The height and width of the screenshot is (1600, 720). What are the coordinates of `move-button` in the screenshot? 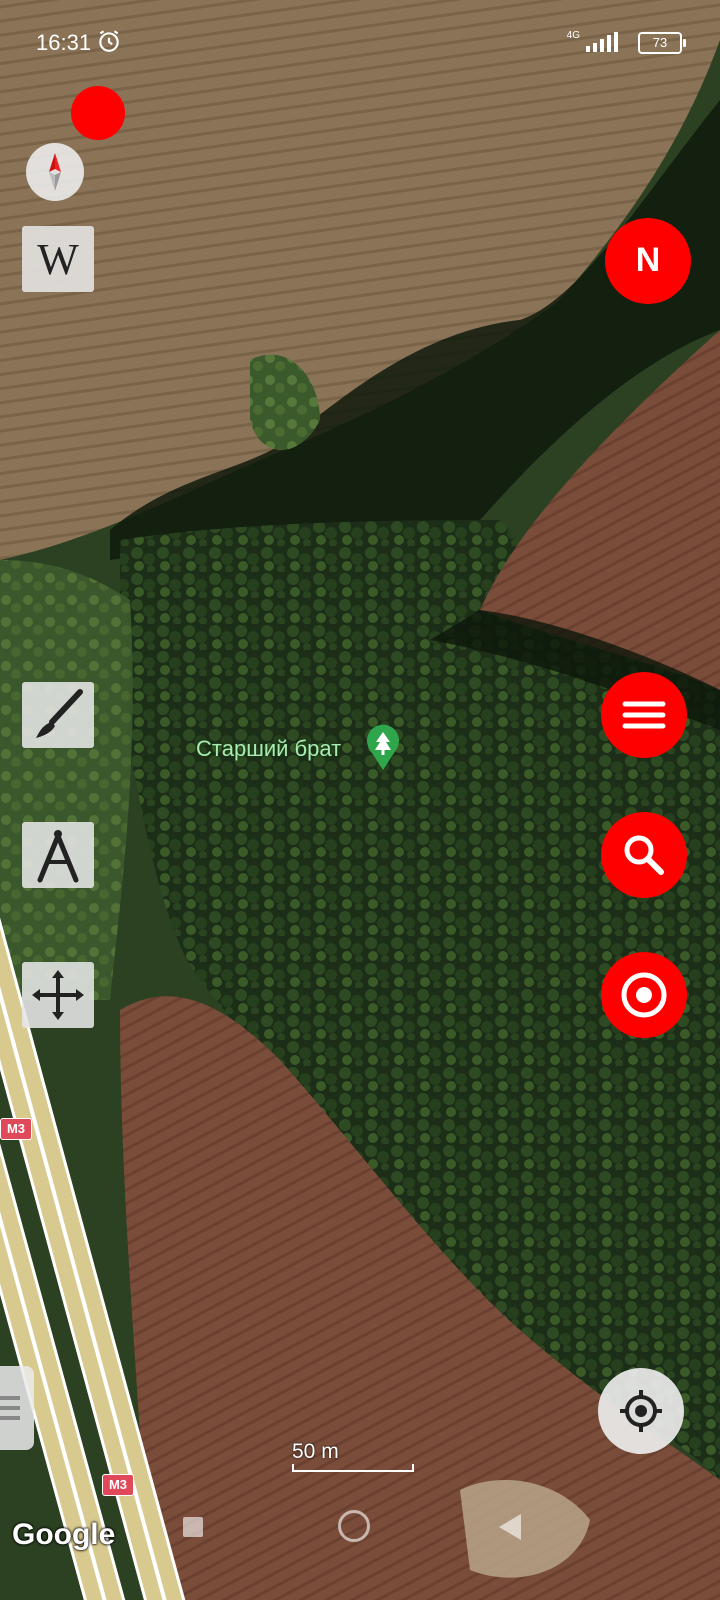 It's located at (58, 995).